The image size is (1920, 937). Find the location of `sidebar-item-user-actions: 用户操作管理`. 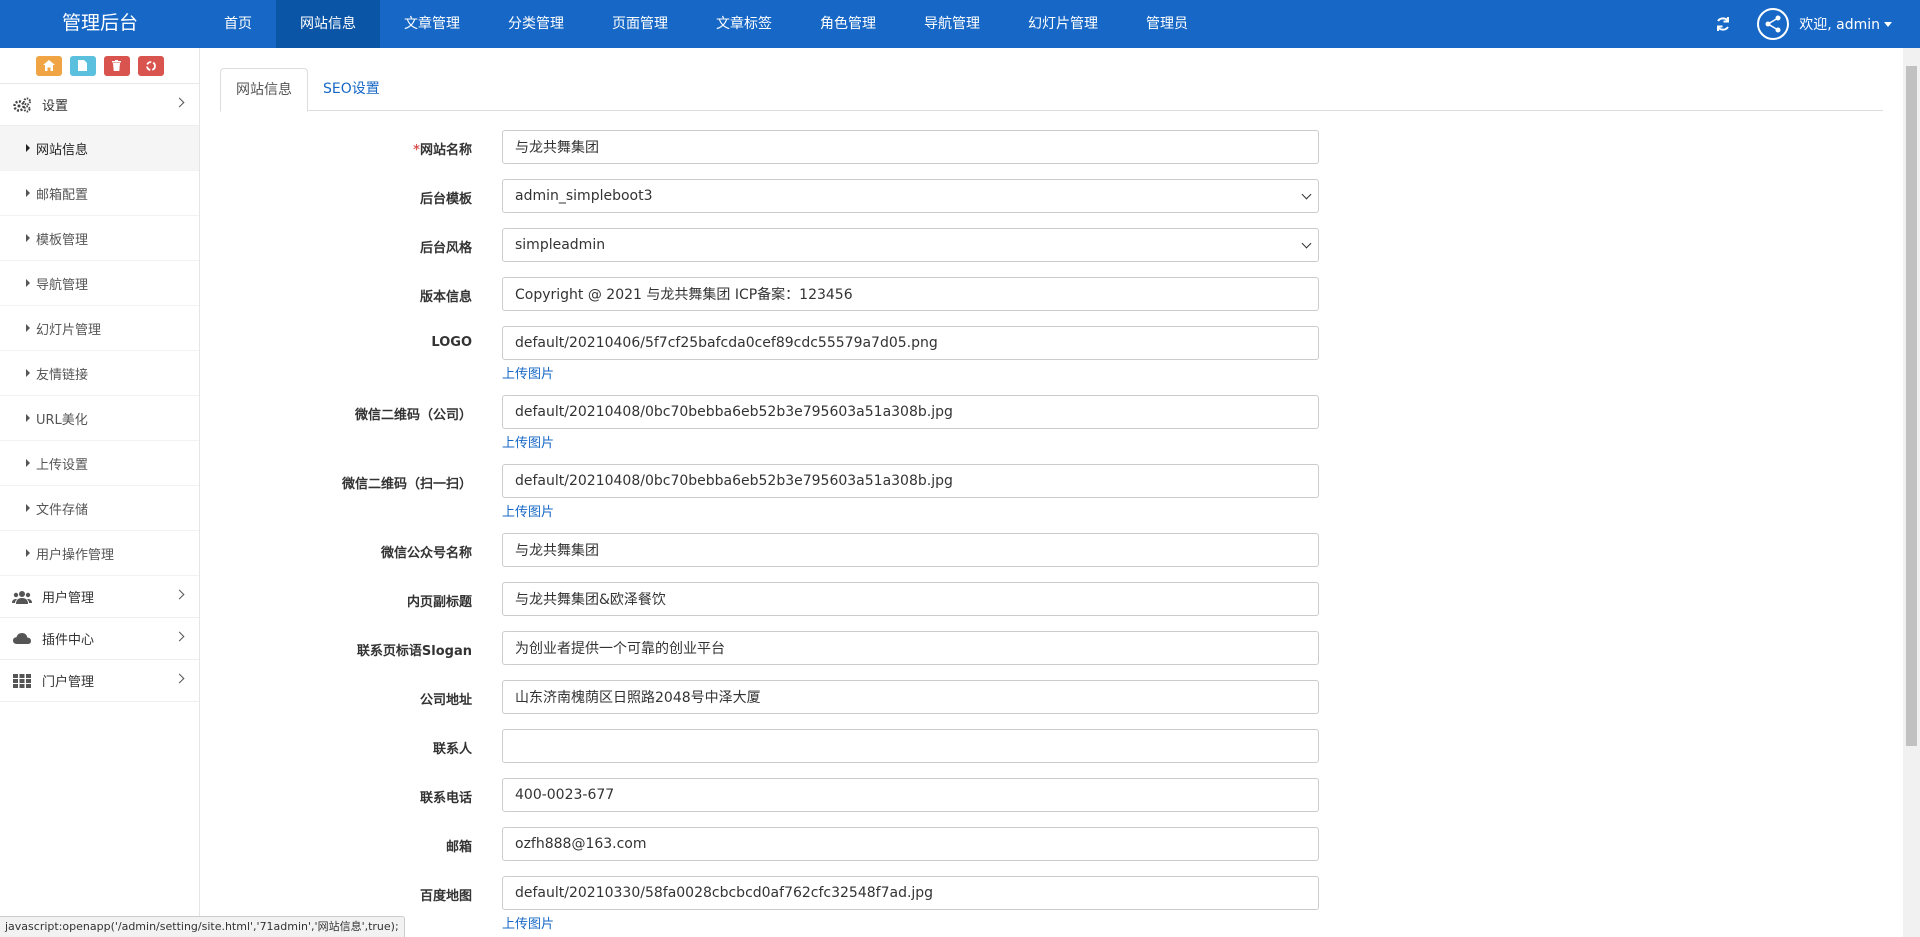

sidebar-item-user-actions: 用户操作管理 is located at coordinates (99, 553).